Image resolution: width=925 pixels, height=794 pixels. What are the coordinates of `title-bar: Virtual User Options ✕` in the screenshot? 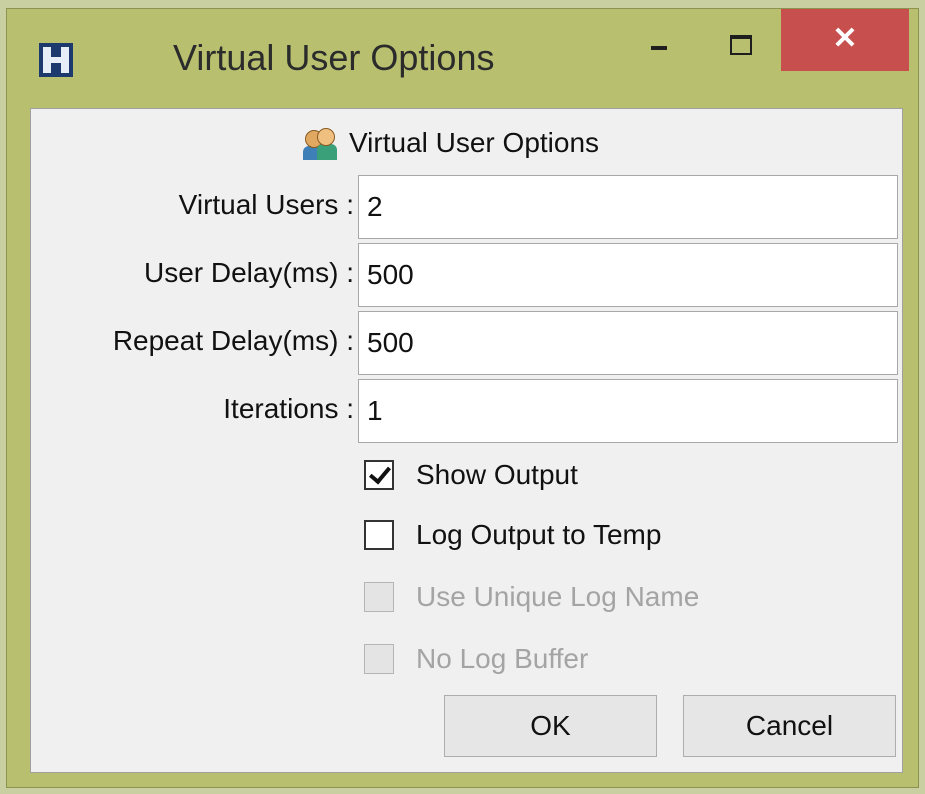 It's located at (462, 58).